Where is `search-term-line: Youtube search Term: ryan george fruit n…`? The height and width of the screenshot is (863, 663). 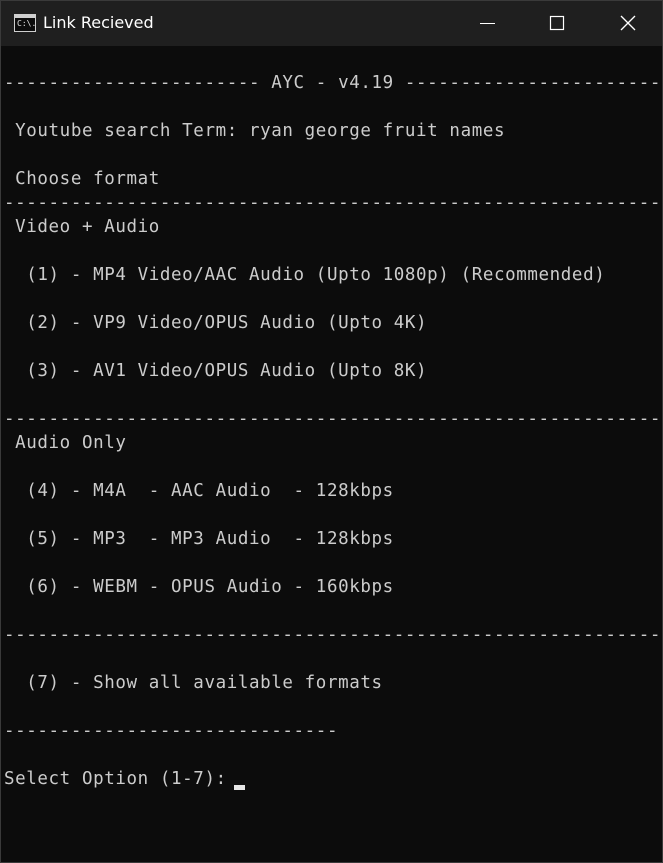
search-term-line: Youtube search Term: ryan george fruit n… is located at coordinates (255, 131).